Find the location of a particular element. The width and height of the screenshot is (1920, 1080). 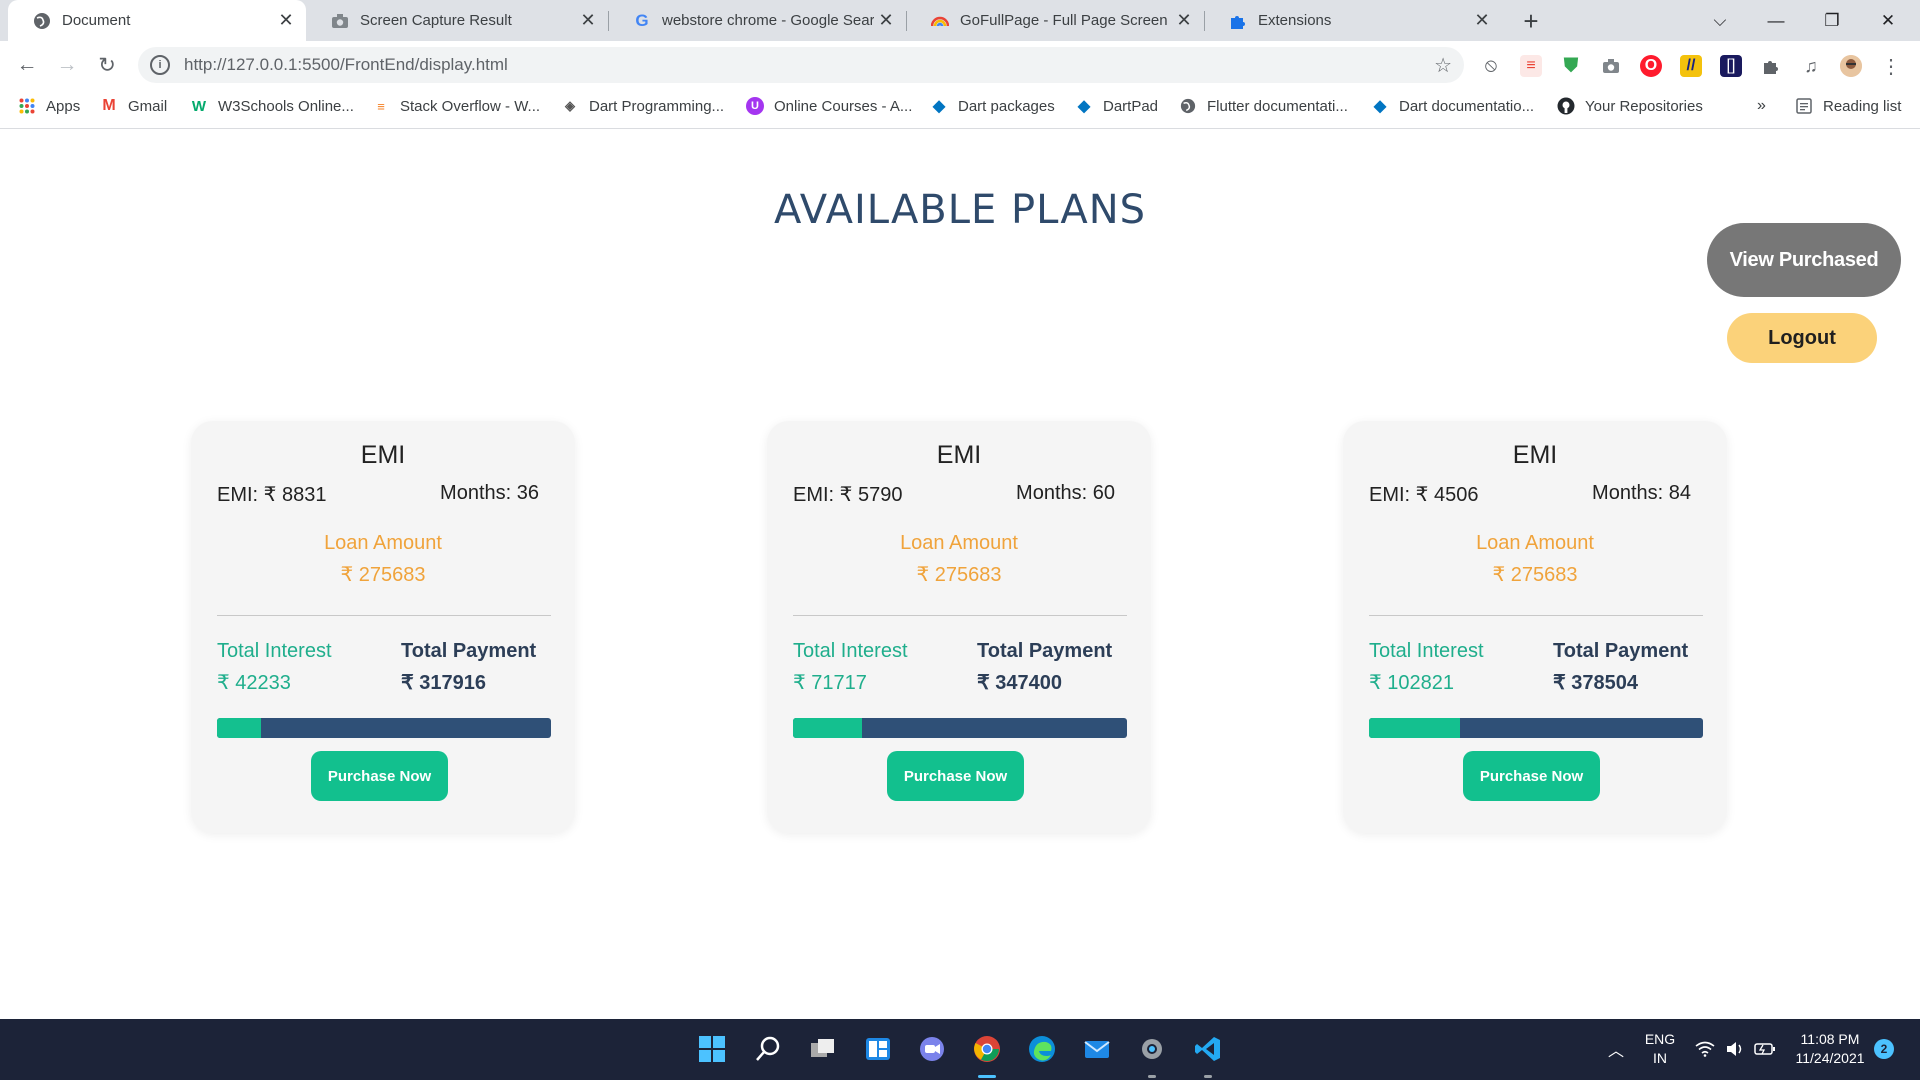

vscode-icon is located at coordinates (1208, 1049).